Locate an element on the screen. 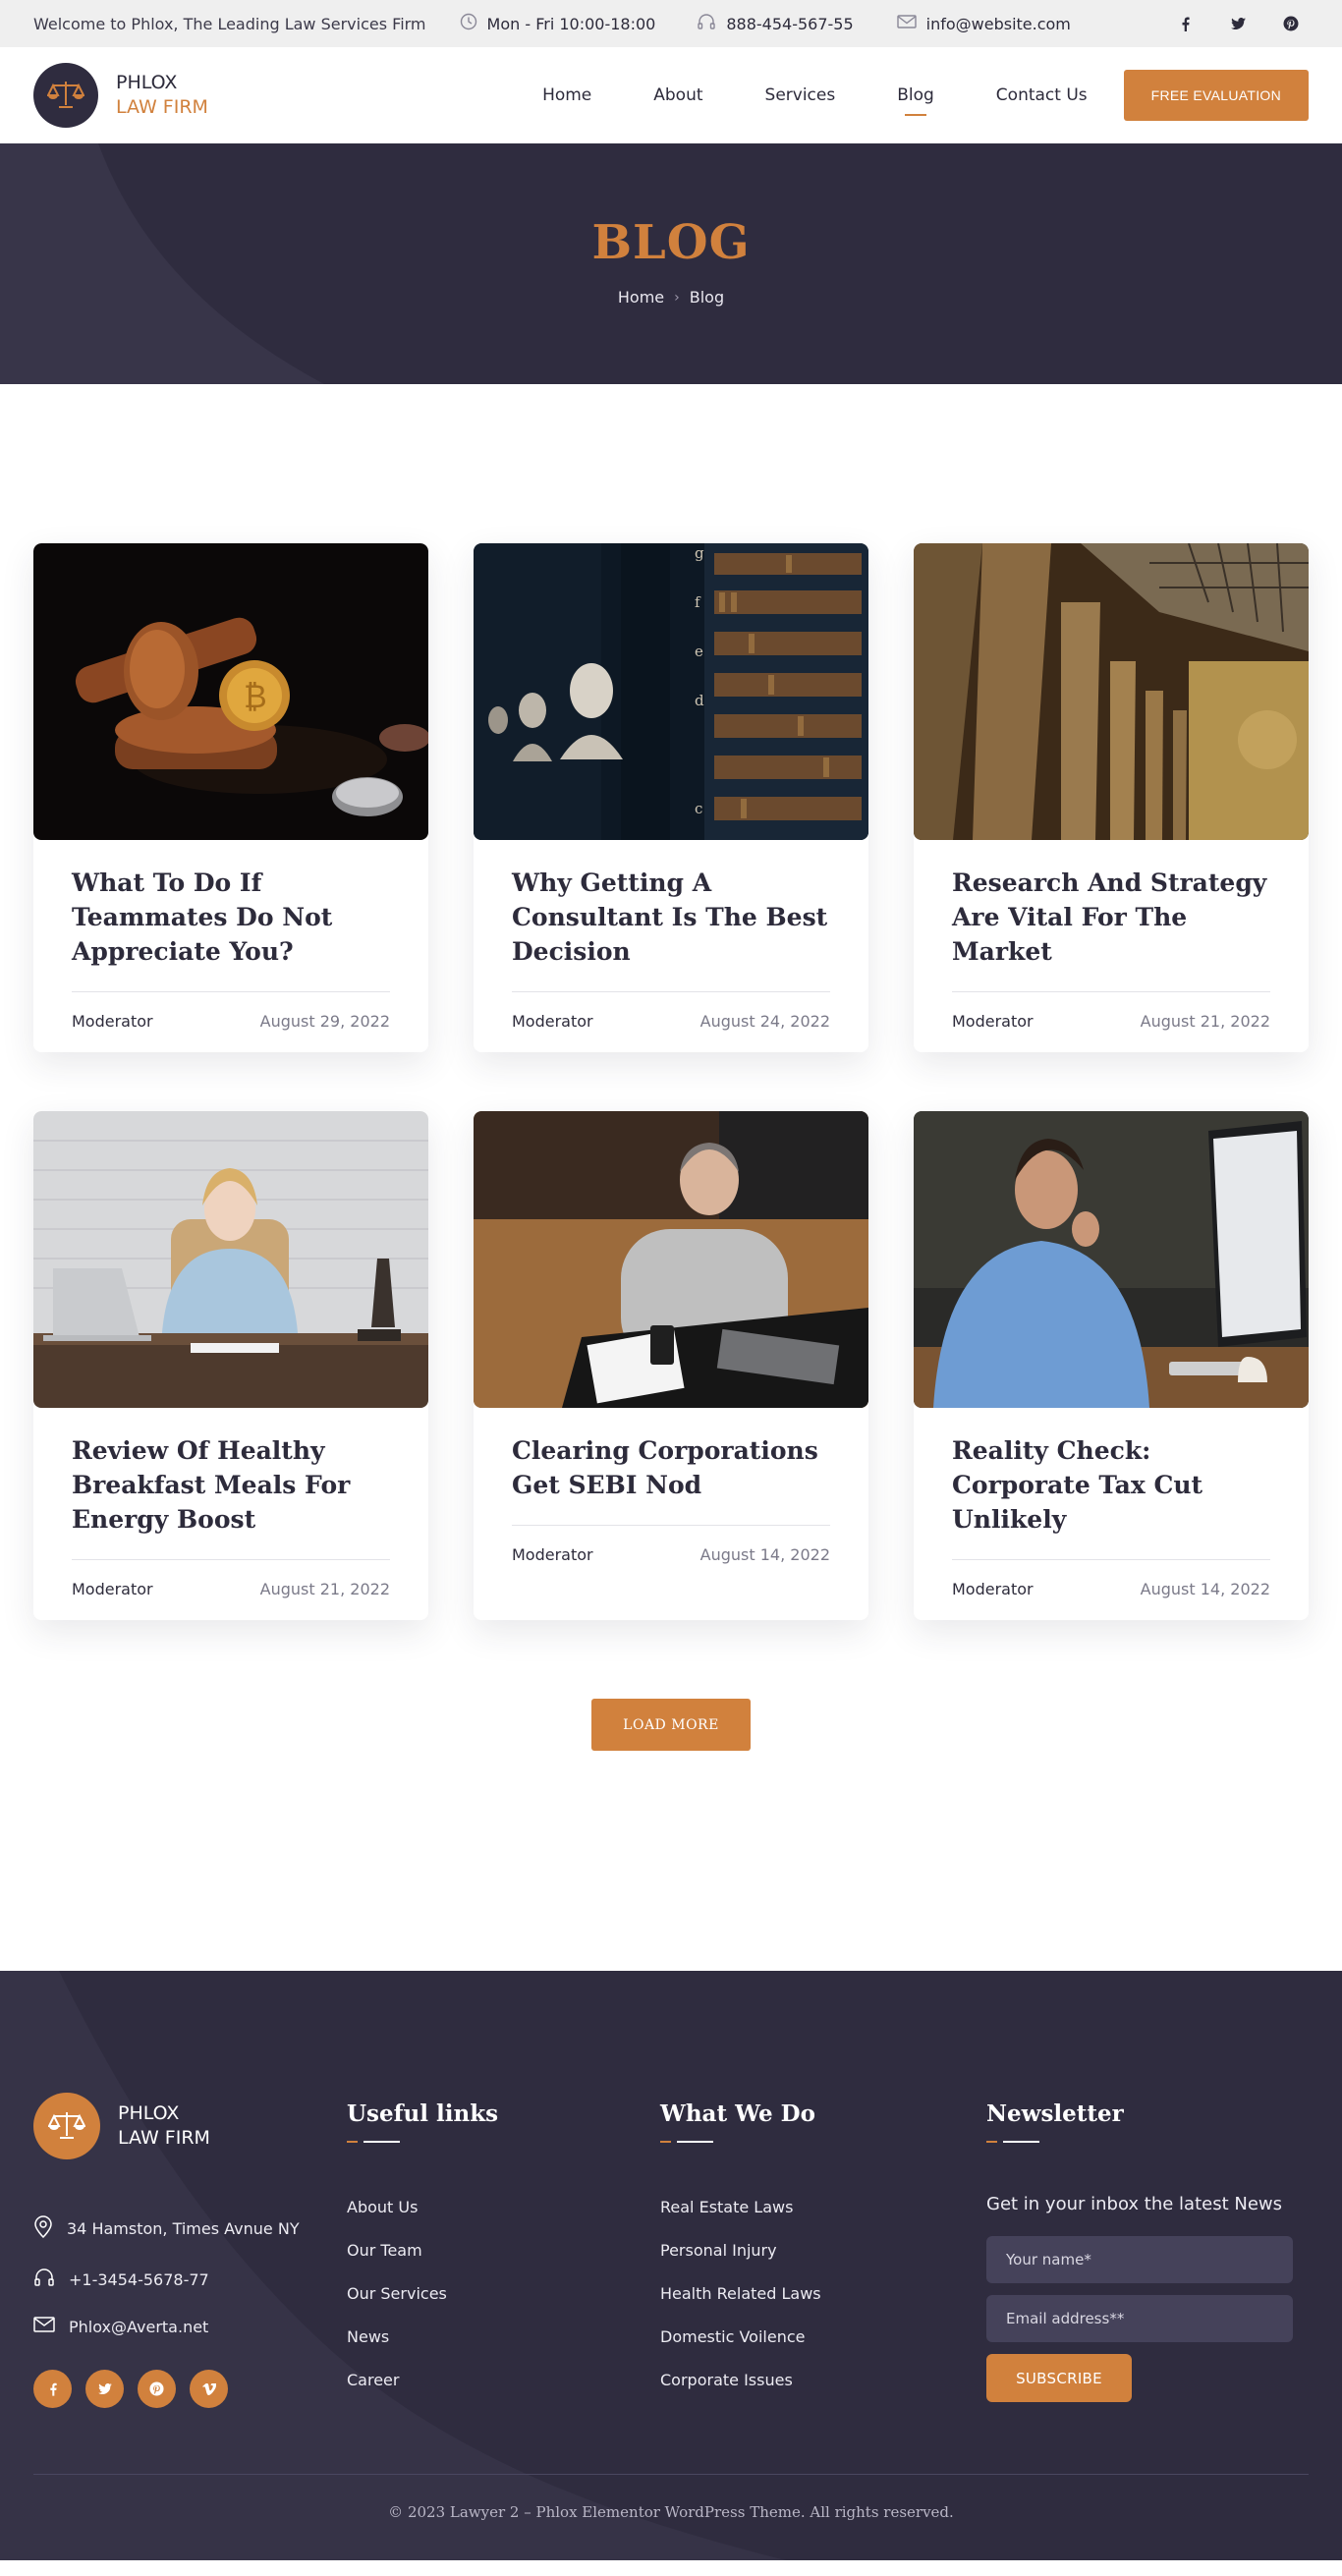  location-pin-icon is located at coordinates (43, 2228).